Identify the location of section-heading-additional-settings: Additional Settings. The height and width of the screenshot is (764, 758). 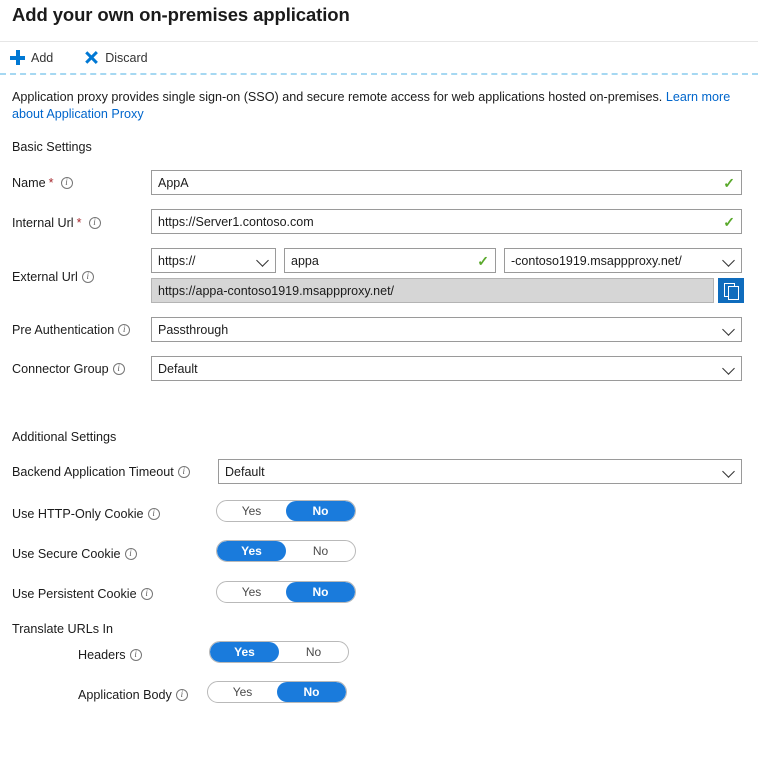
(64, 437).